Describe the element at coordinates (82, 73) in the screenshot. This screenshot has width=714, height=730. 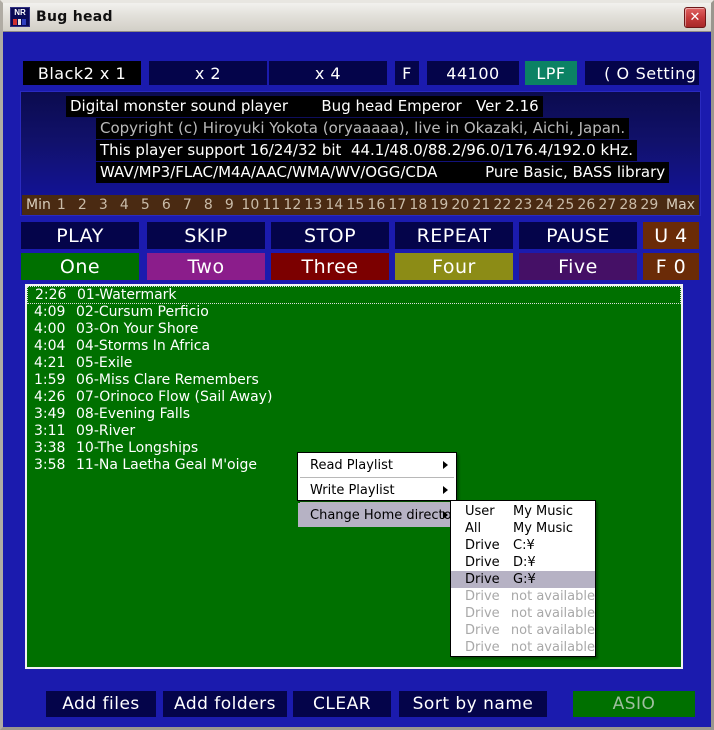
I see `toolbar-button-preset: Black2 x 1` at that location.